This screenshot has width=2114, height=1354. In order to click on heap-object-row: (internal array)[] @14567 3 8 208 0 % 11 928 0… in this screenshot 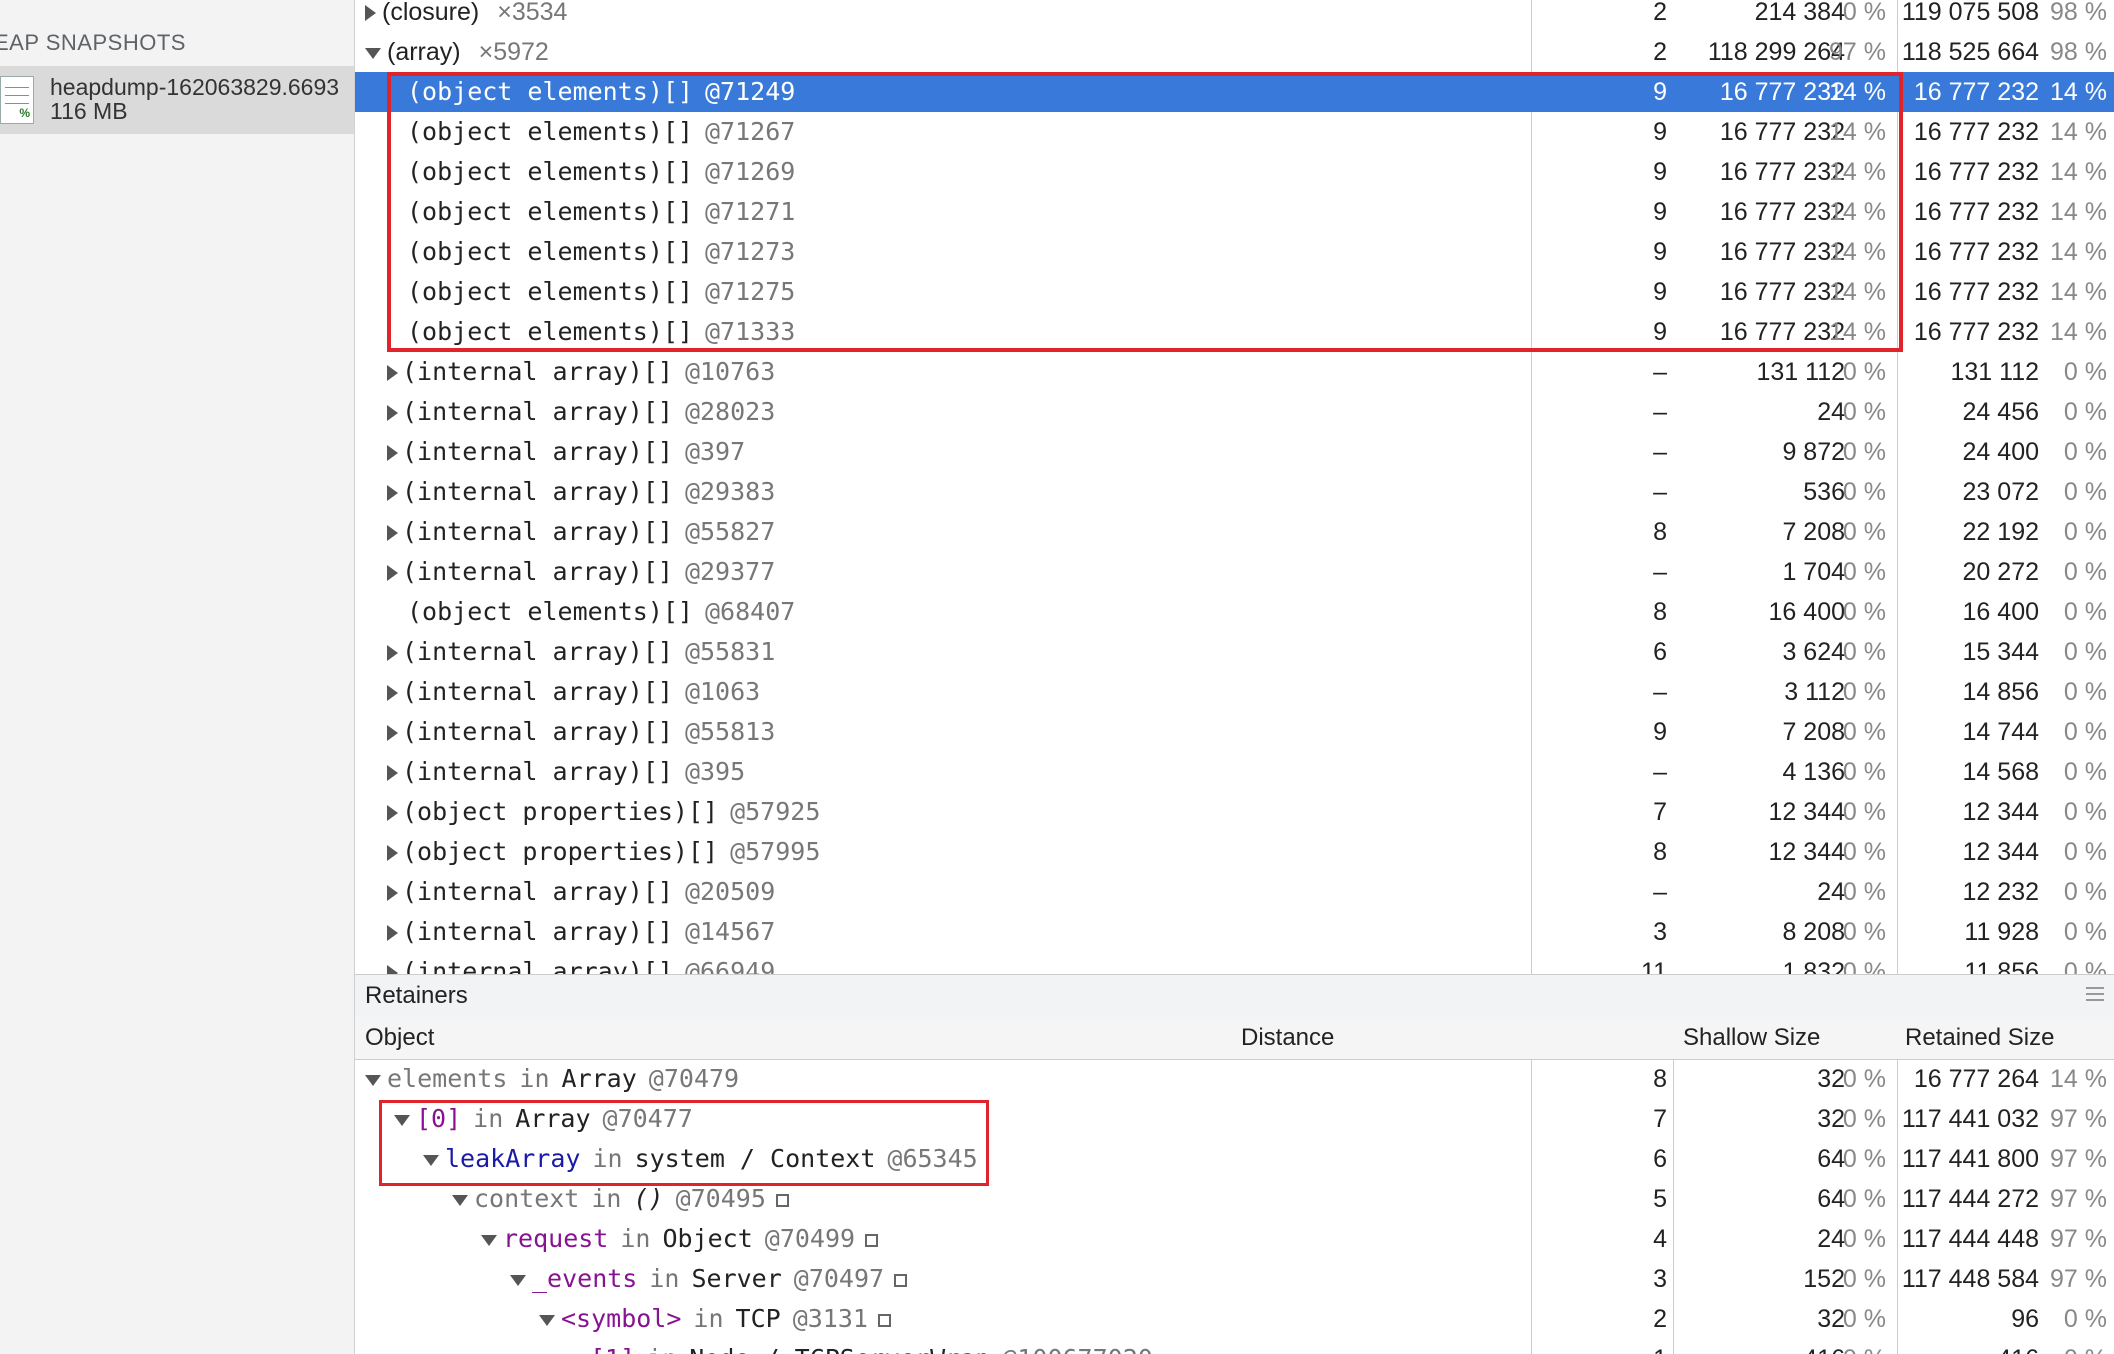, I will do `click(1234, 932)`.